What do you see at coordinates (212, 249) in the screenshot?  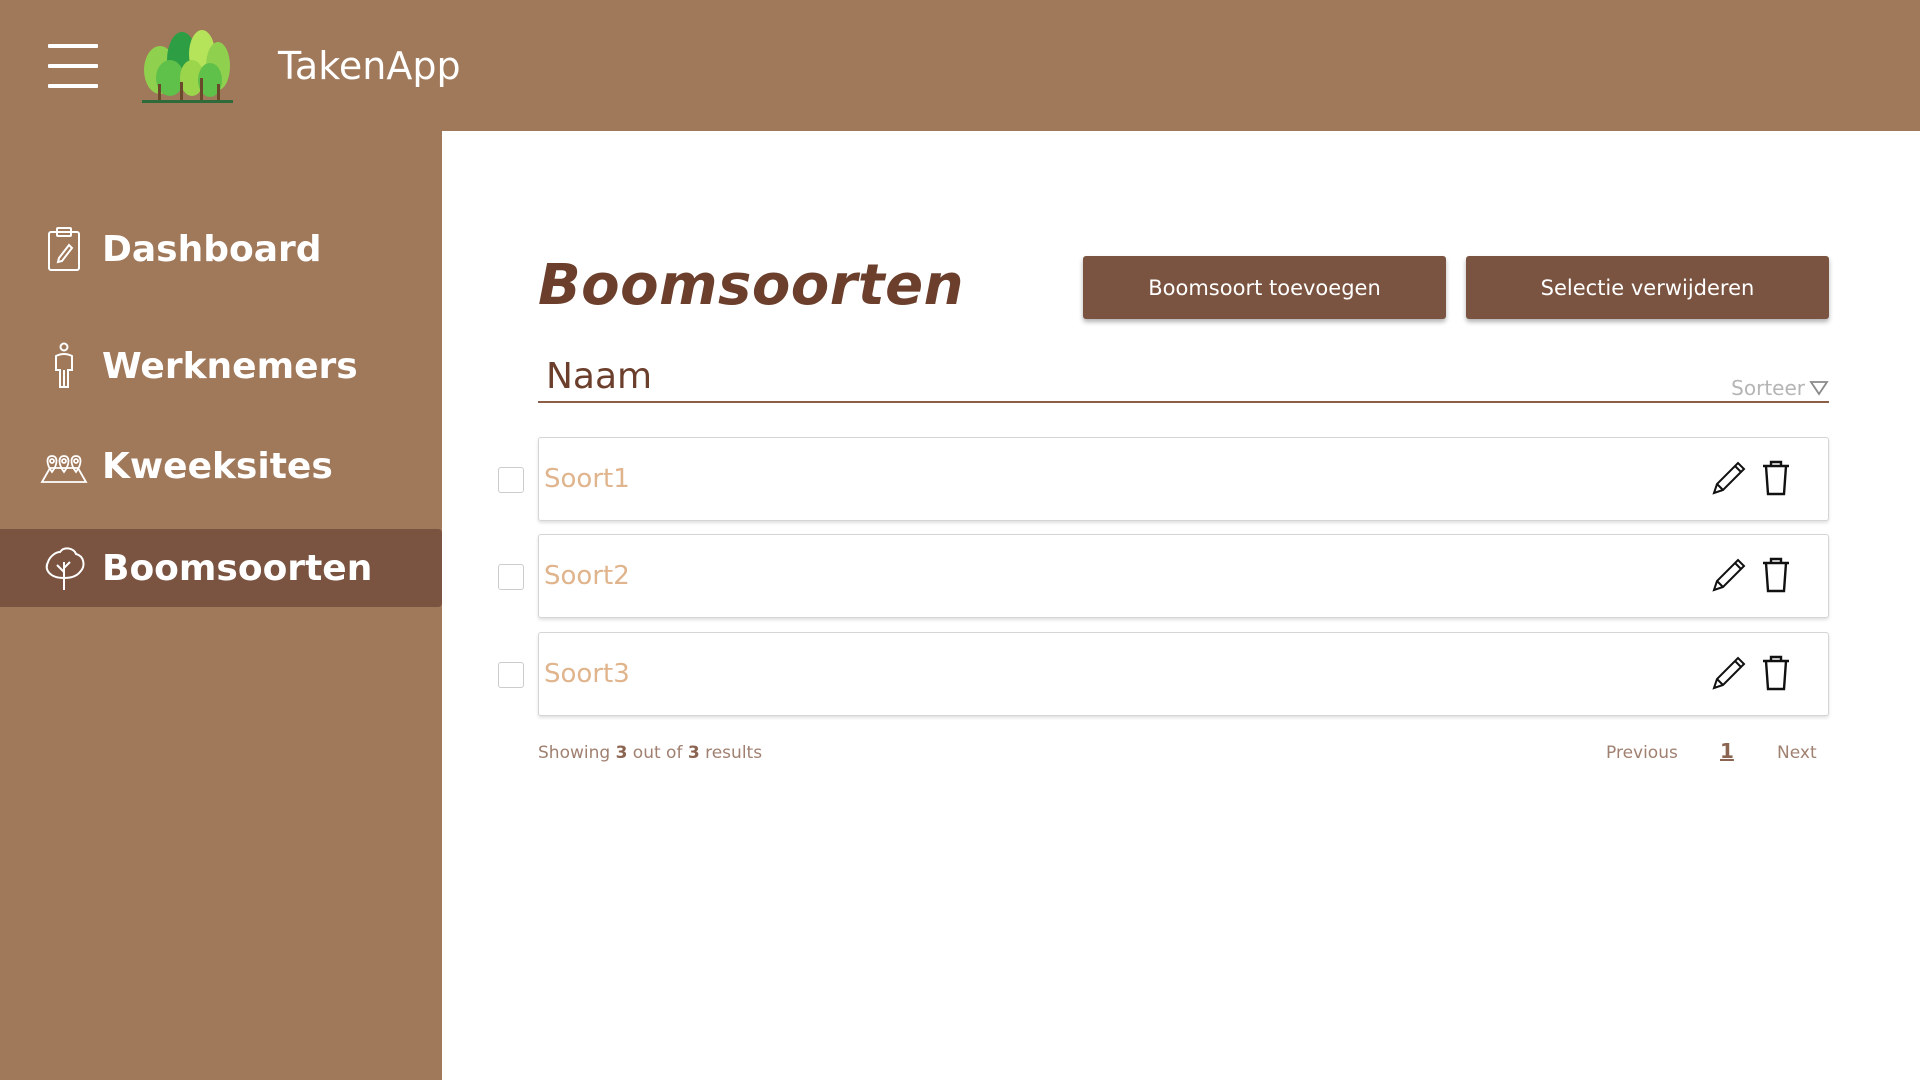 I see `sidebar-item-label: Dashboard` at bounding box center [212, 249].